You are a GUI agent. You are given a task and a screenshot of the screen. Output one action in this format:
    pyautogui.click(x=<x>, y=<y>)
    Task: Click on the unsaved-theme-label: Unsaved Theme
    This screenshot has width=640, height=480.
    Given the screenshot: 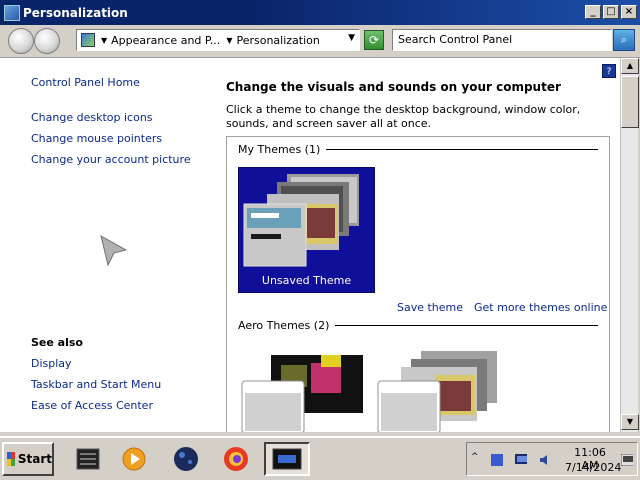 What is the action you would take?
    pyautogui.click(x=306, y=280)
    